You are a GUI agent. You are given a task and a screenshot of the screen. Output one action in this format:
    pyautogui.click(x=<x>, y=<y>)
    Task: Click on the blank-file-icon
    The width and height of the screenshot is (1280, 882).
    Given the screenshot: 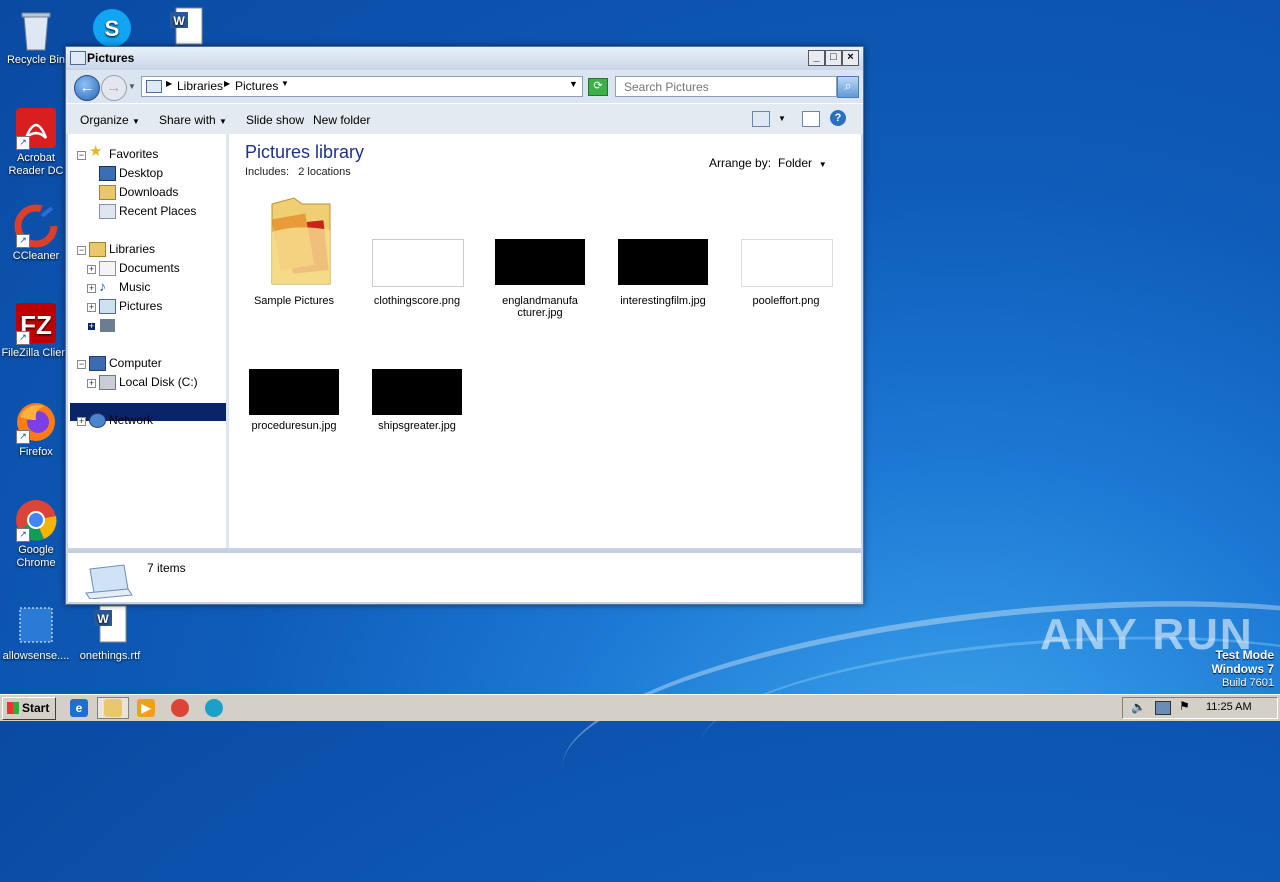 What is the action you would take?
    pyautogui.click(x=36, y=626)
    